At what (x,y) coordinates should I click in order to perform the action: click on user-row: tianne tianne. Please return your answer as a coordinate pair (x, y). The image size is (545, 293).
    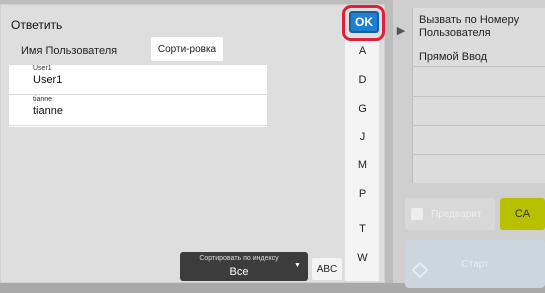
    Looking at the image, I should click on (138, 111).